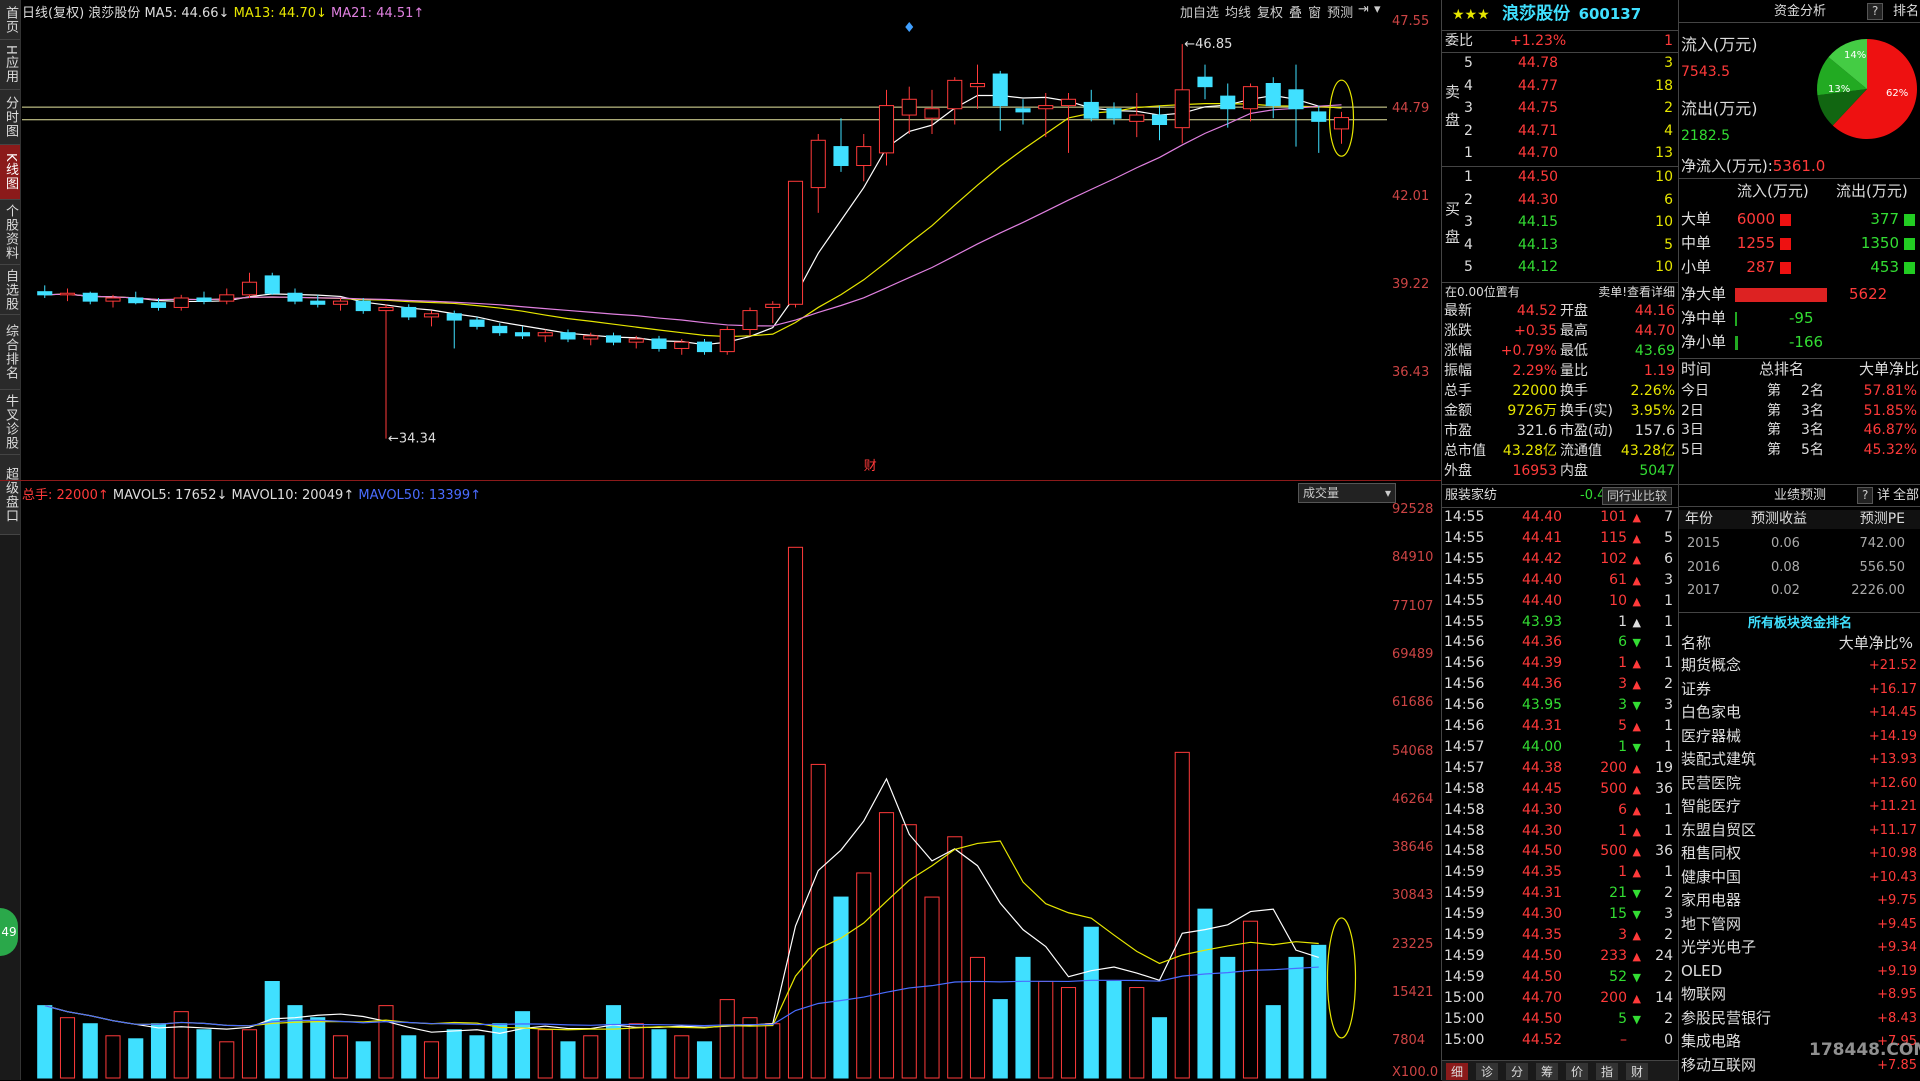  Describe the element at coordinates (1719, 829) in the screenshot. I see `sector-rank-name: 东盟自贸区` at that location.